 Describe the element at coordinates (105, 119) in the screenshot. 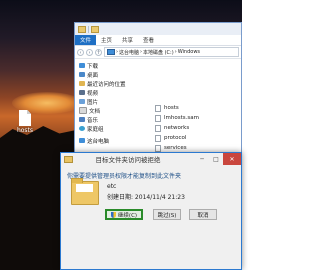

I see `nav-item-music: 音乐` at that location.